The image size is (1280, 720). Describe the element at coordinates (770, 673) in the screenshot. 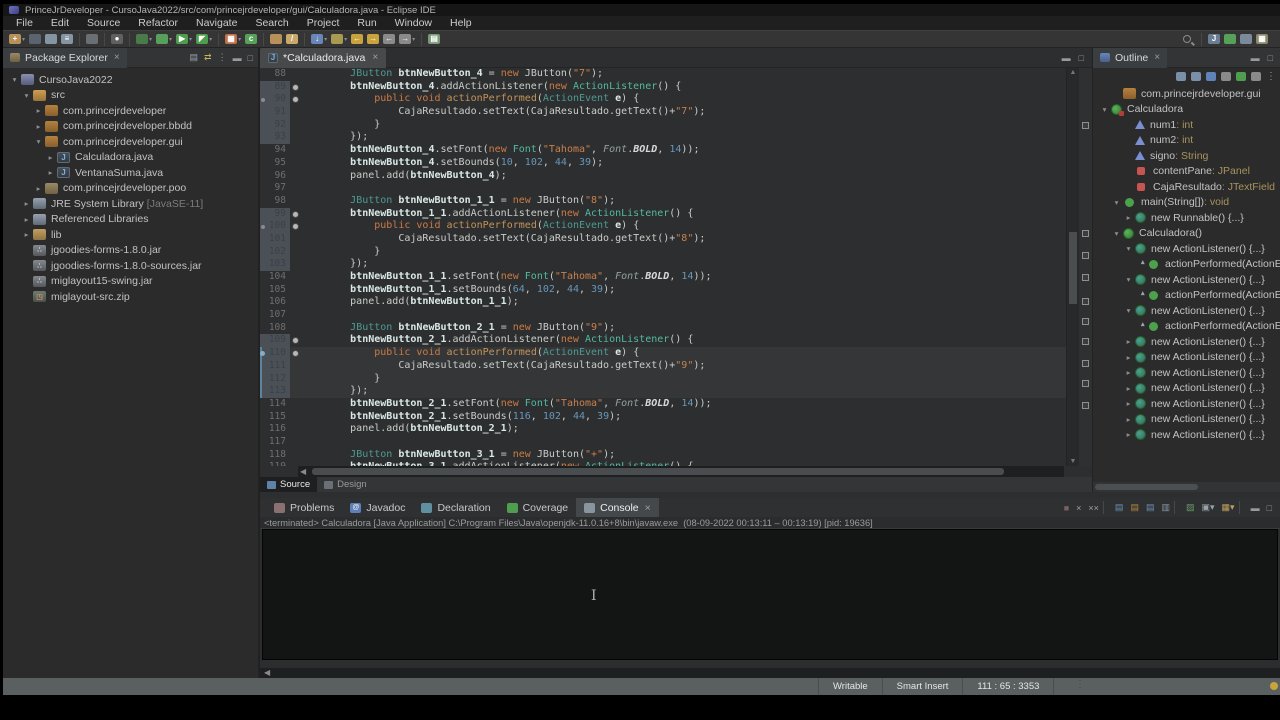

I see `console-horizontal-scrollbar: ◀` at that location.